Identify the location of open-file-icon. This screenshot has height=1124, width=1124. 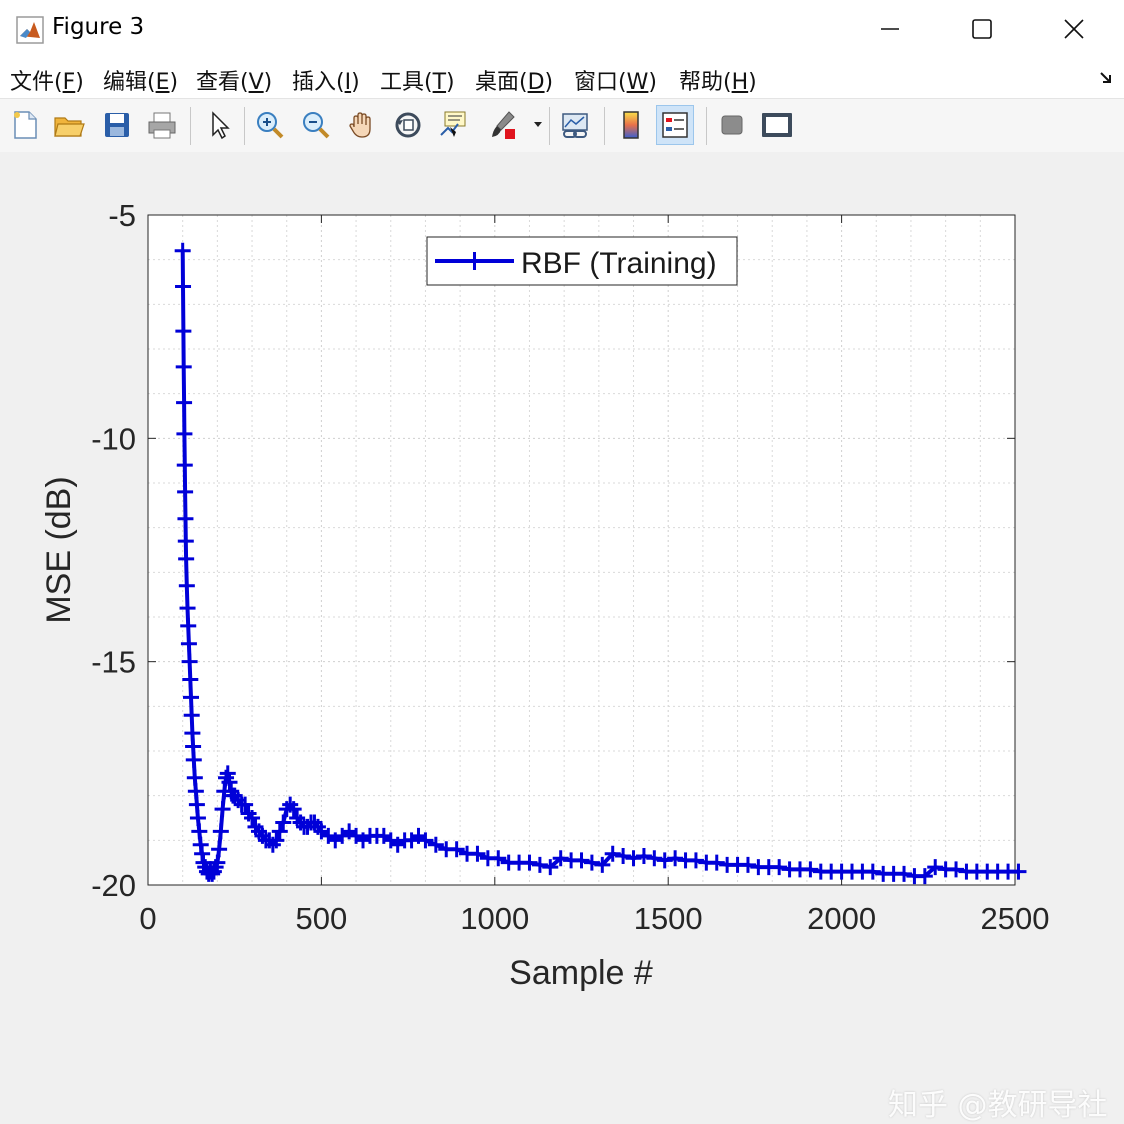
(69, 127).